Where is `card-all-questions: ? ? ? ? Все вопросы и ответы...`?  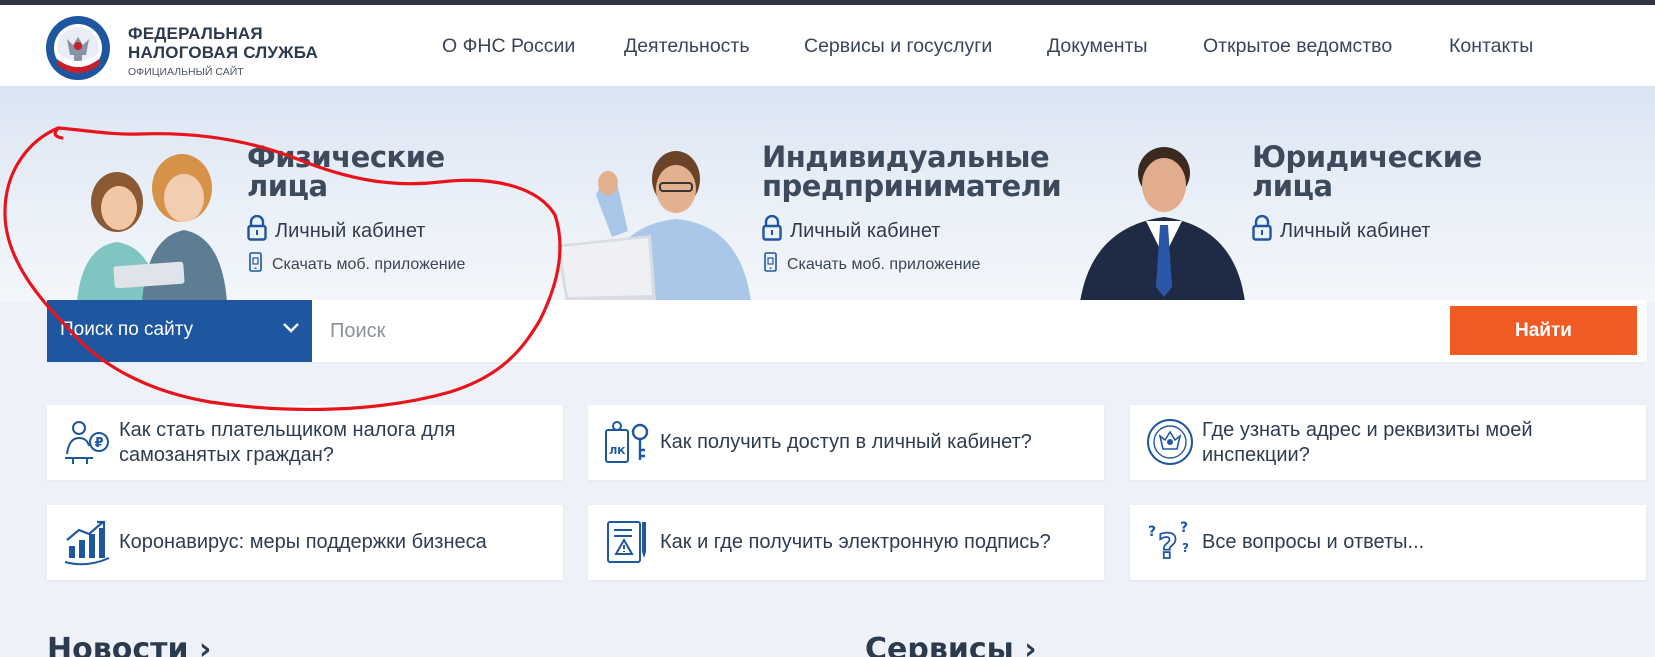 card-all-questions: ? ? ? ? Все вопросы и ответы... is located at coordinates (1388, 542).